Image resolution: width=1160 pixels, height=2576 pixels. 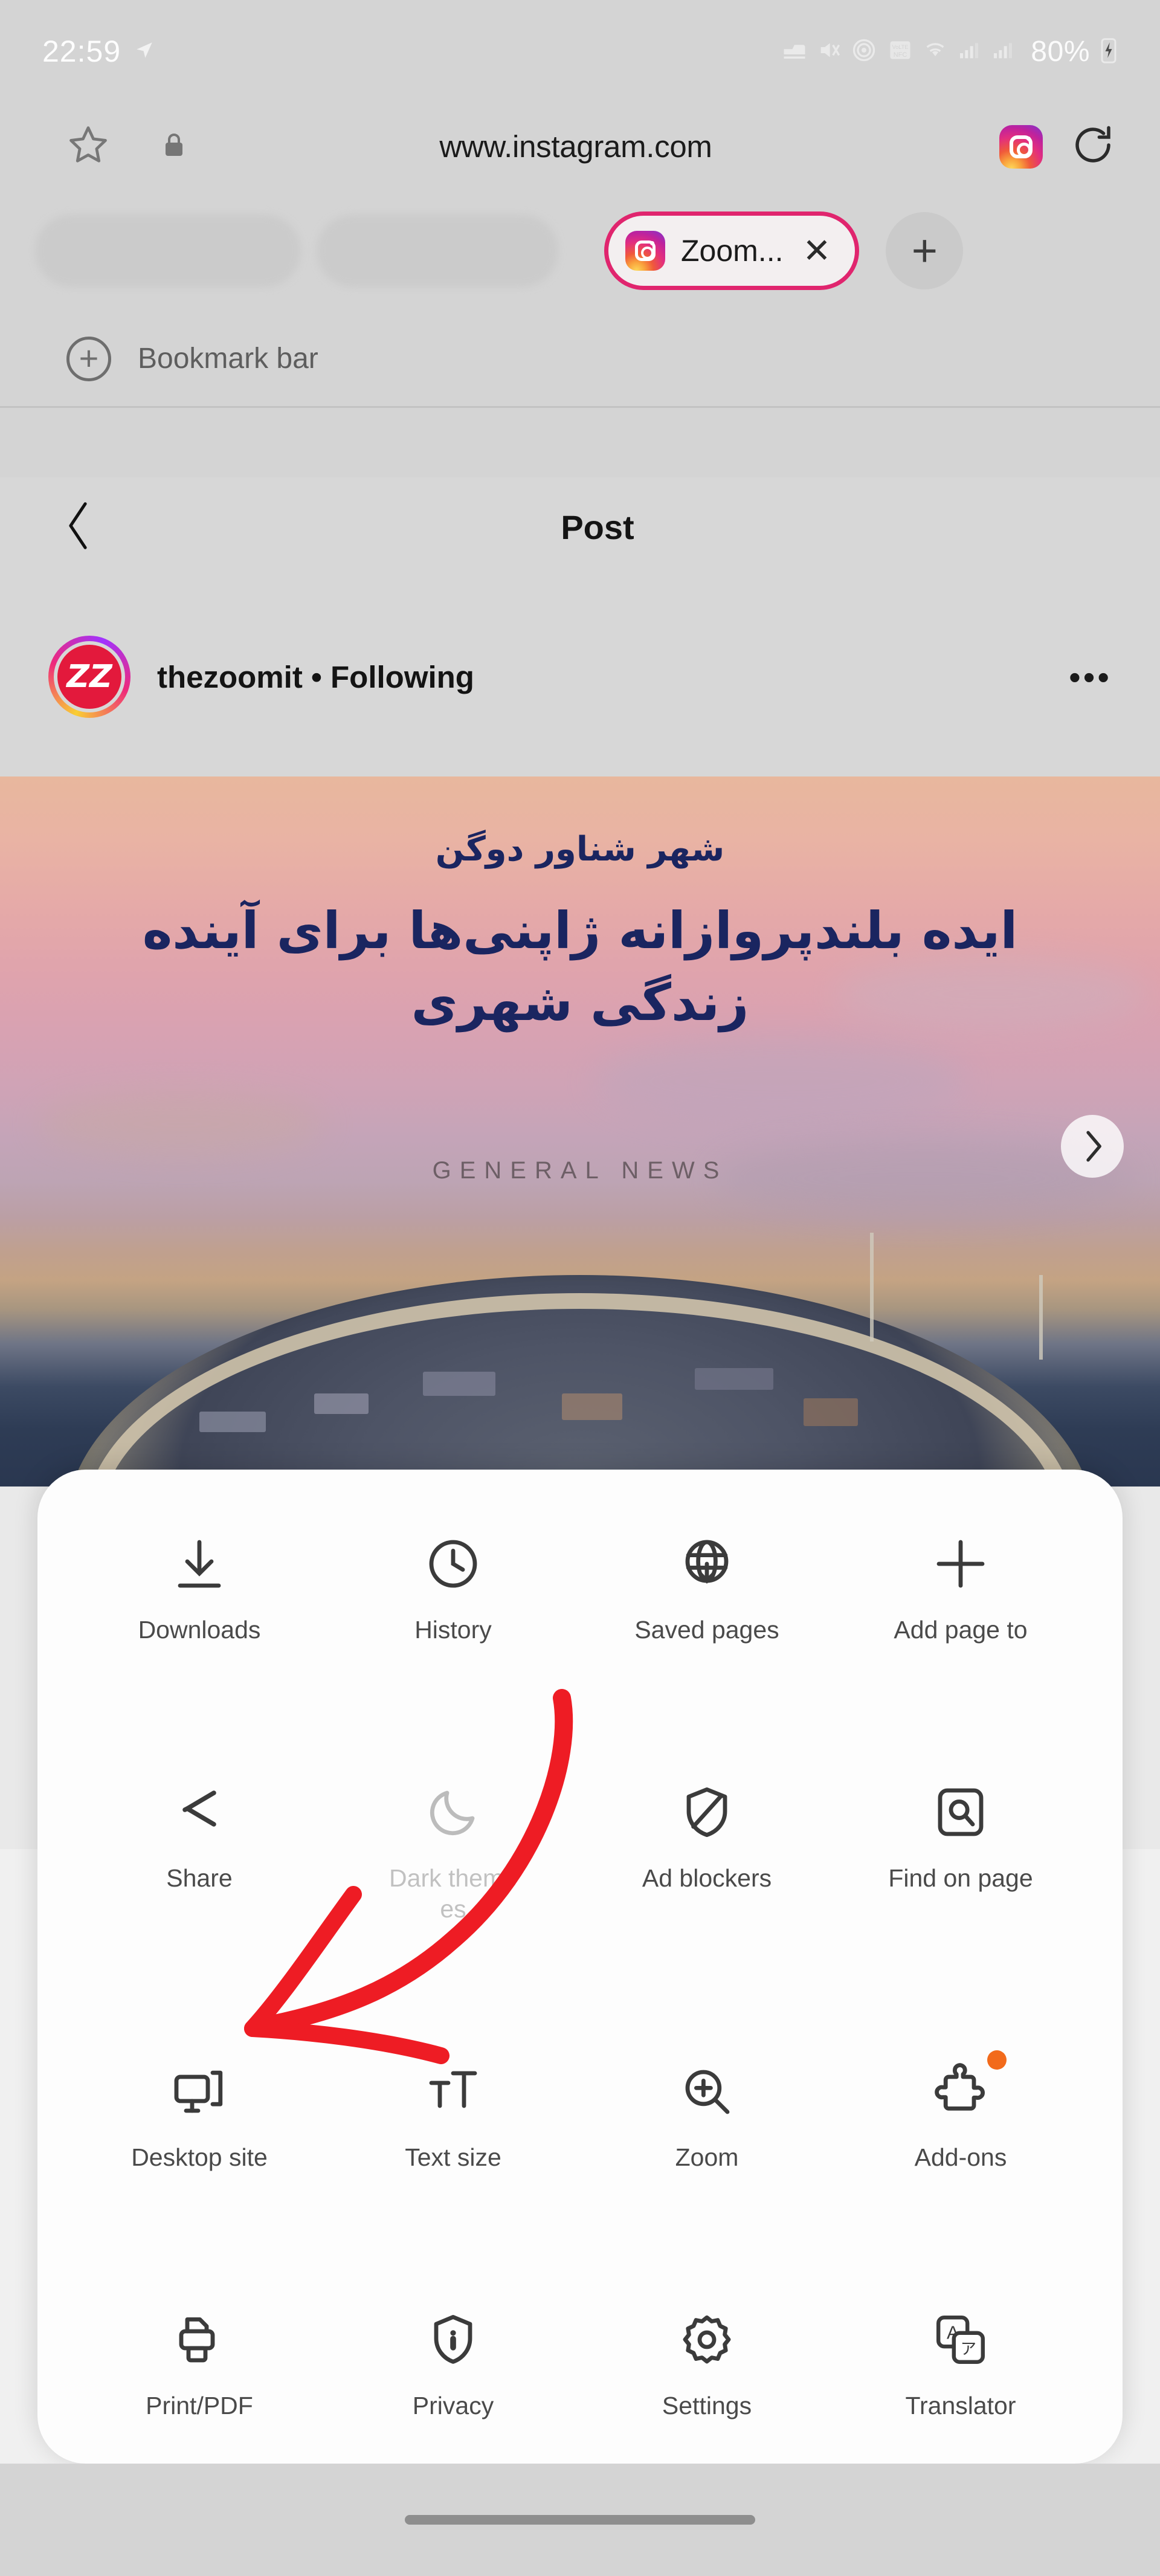 What do you see at coordinates (580, 52) in the screenshot?
I see `status-bar: 22:59 VoLTE NFC 80%` at bounding box center [580, 52].